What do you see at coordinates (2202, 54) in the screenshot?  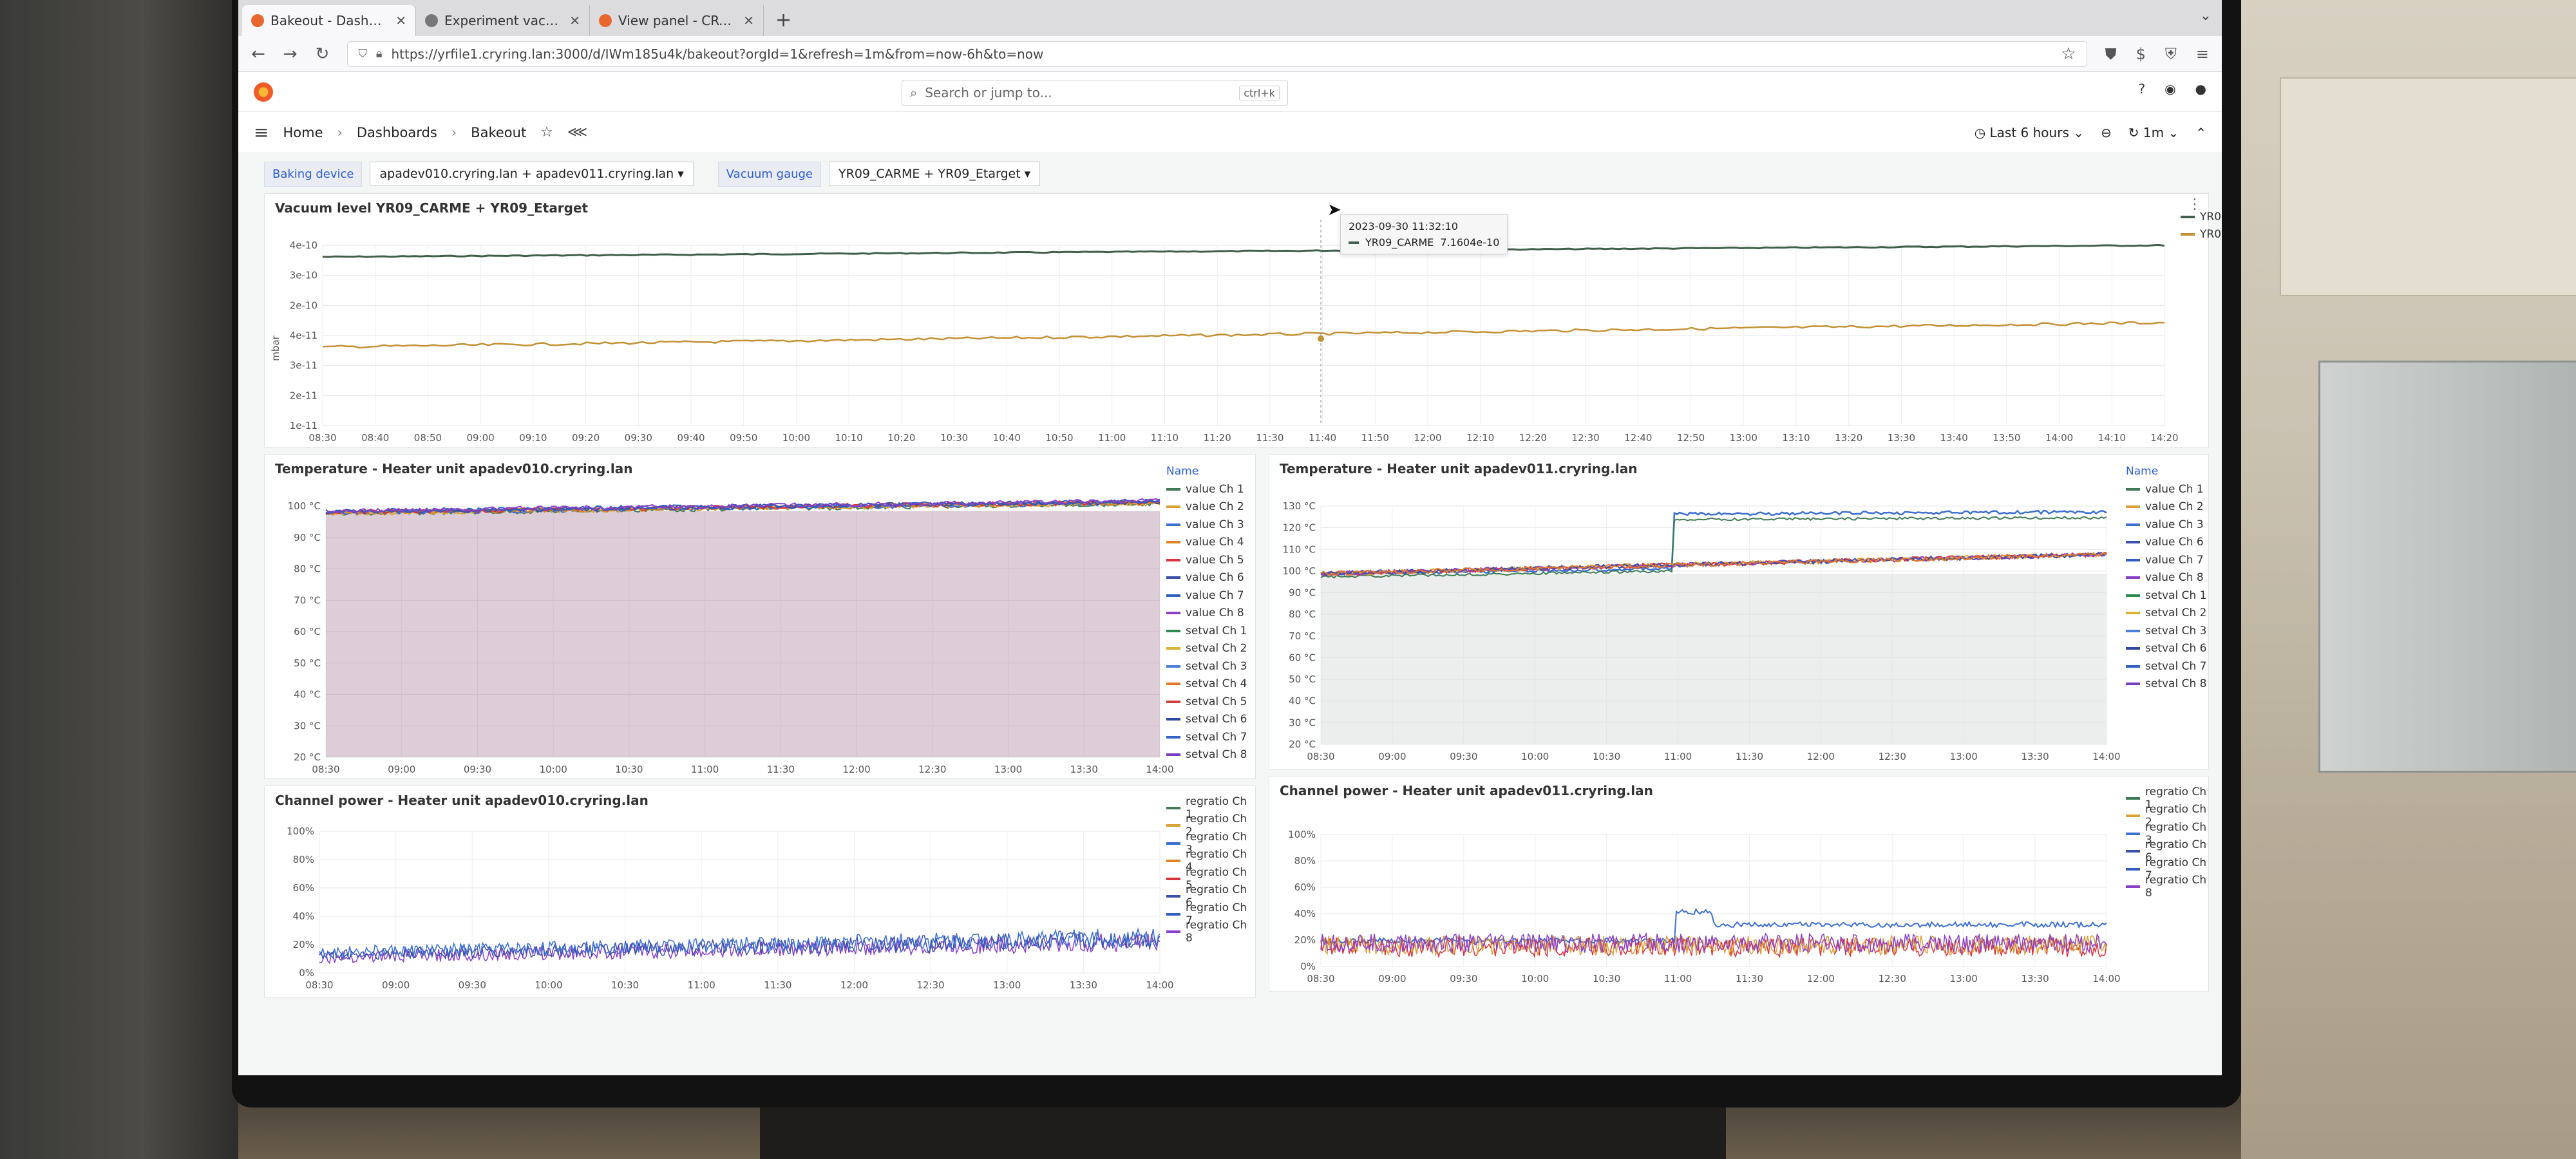 I see `hamburger-menu-icon: ≡` at bounding box center [2202, 54].